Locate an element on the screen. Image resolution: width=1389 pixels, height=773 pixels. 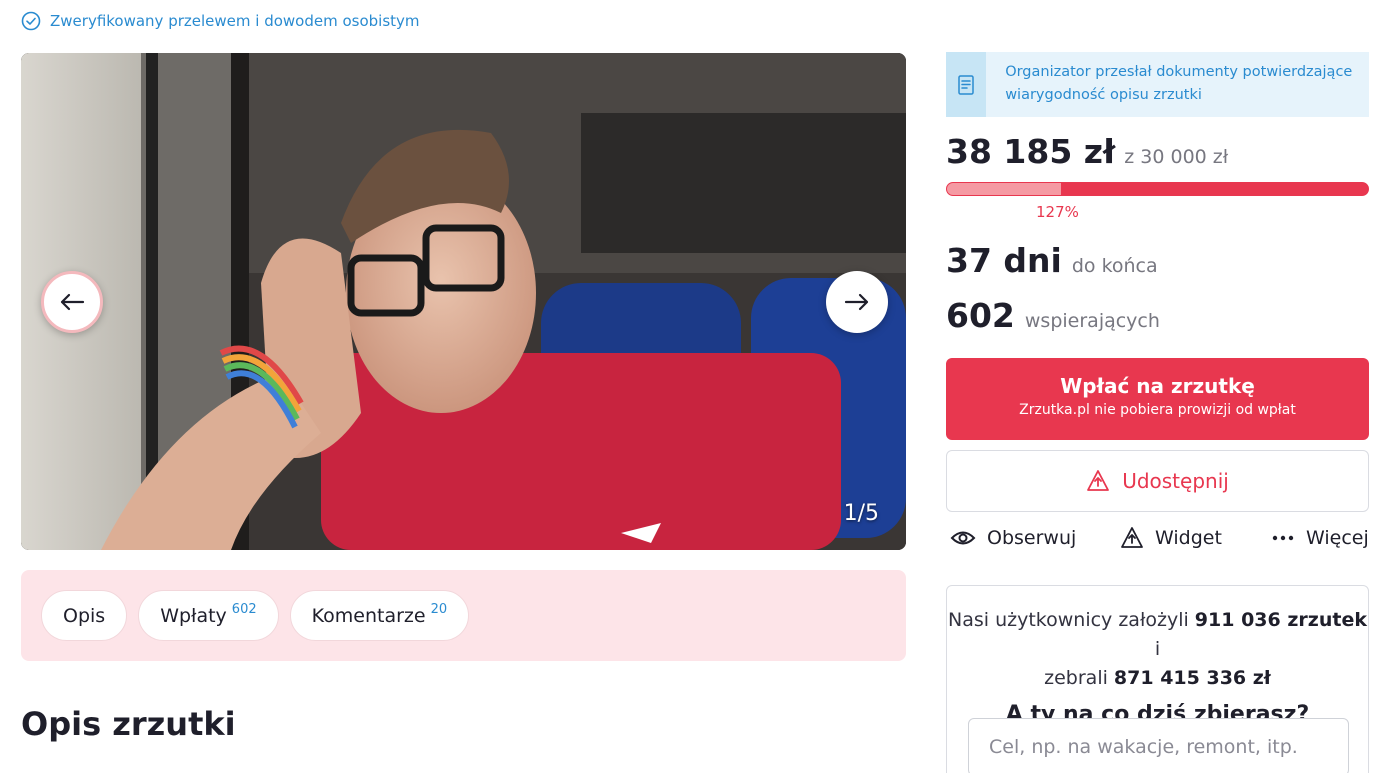
arrow-right-icon is located at coordinates (856, 302).